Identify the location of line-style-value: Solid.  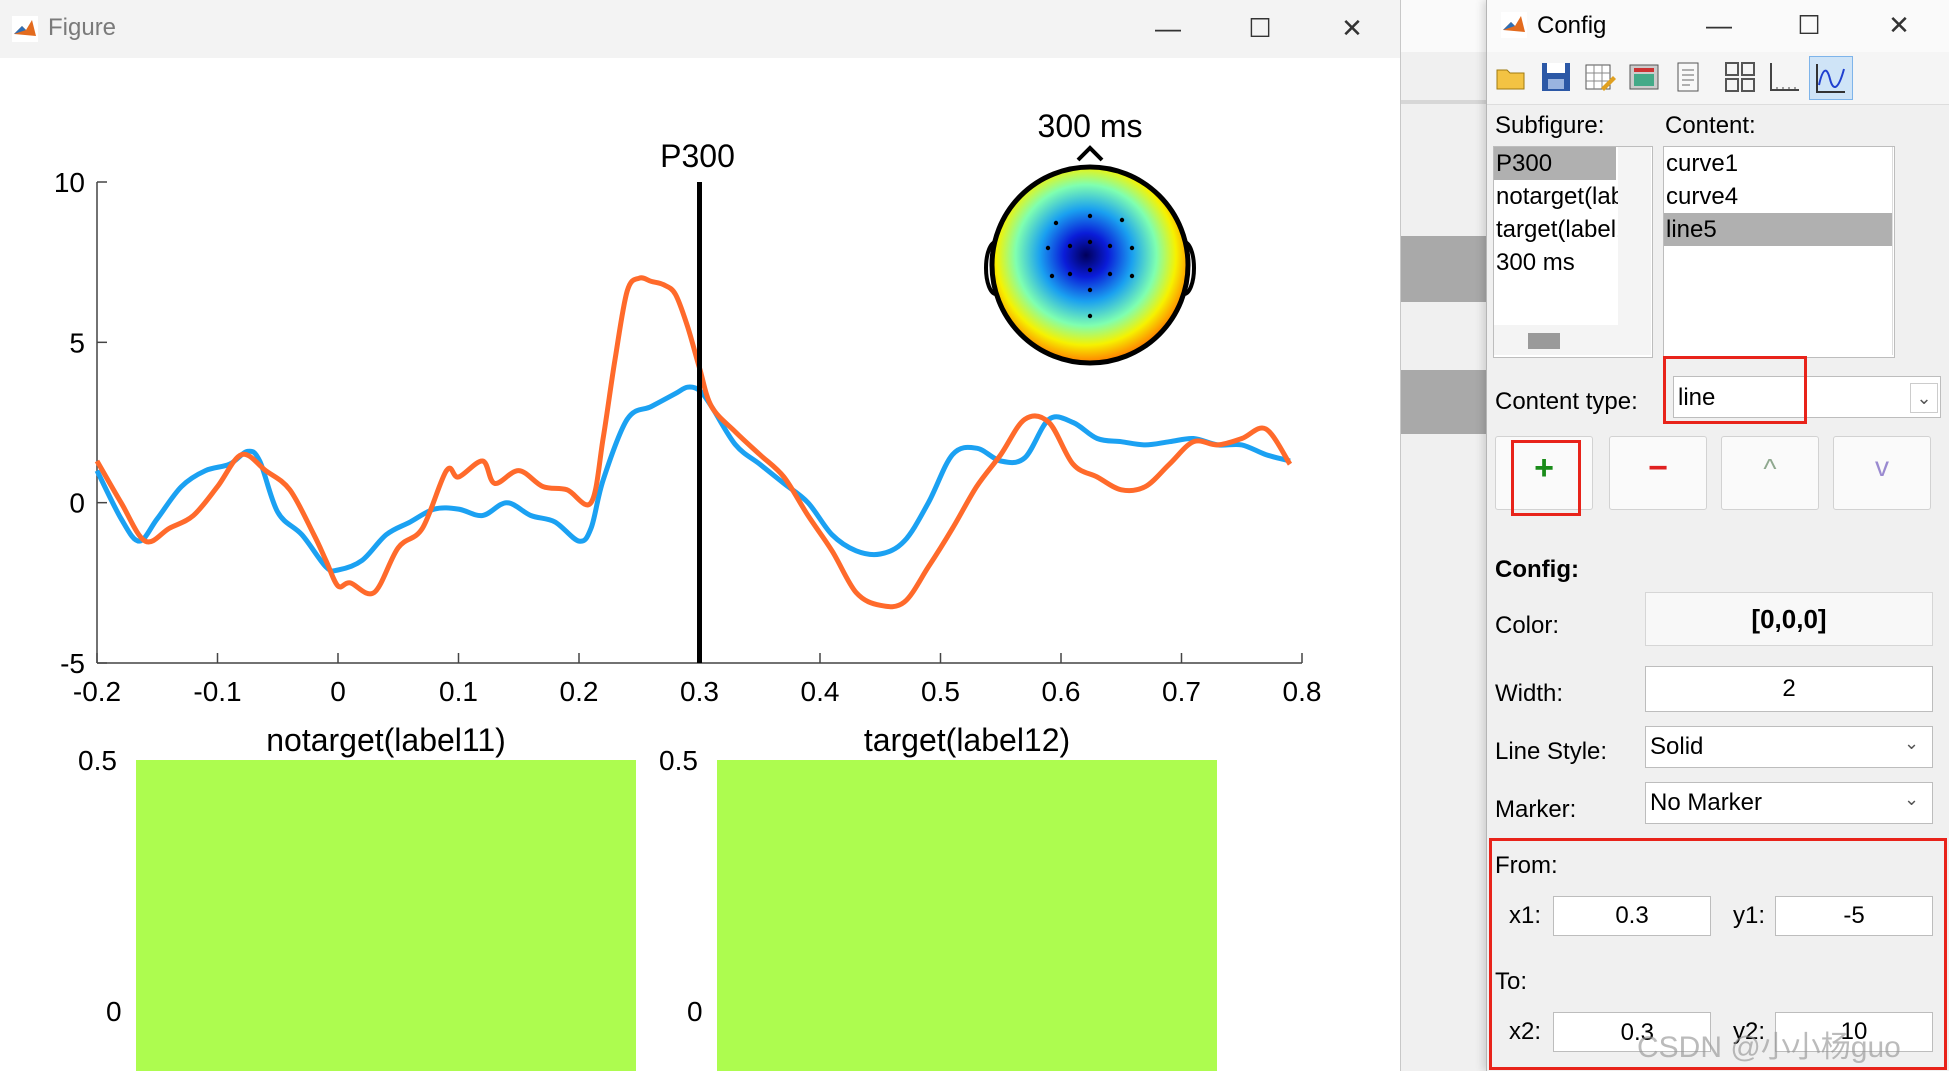
(1677, 746).